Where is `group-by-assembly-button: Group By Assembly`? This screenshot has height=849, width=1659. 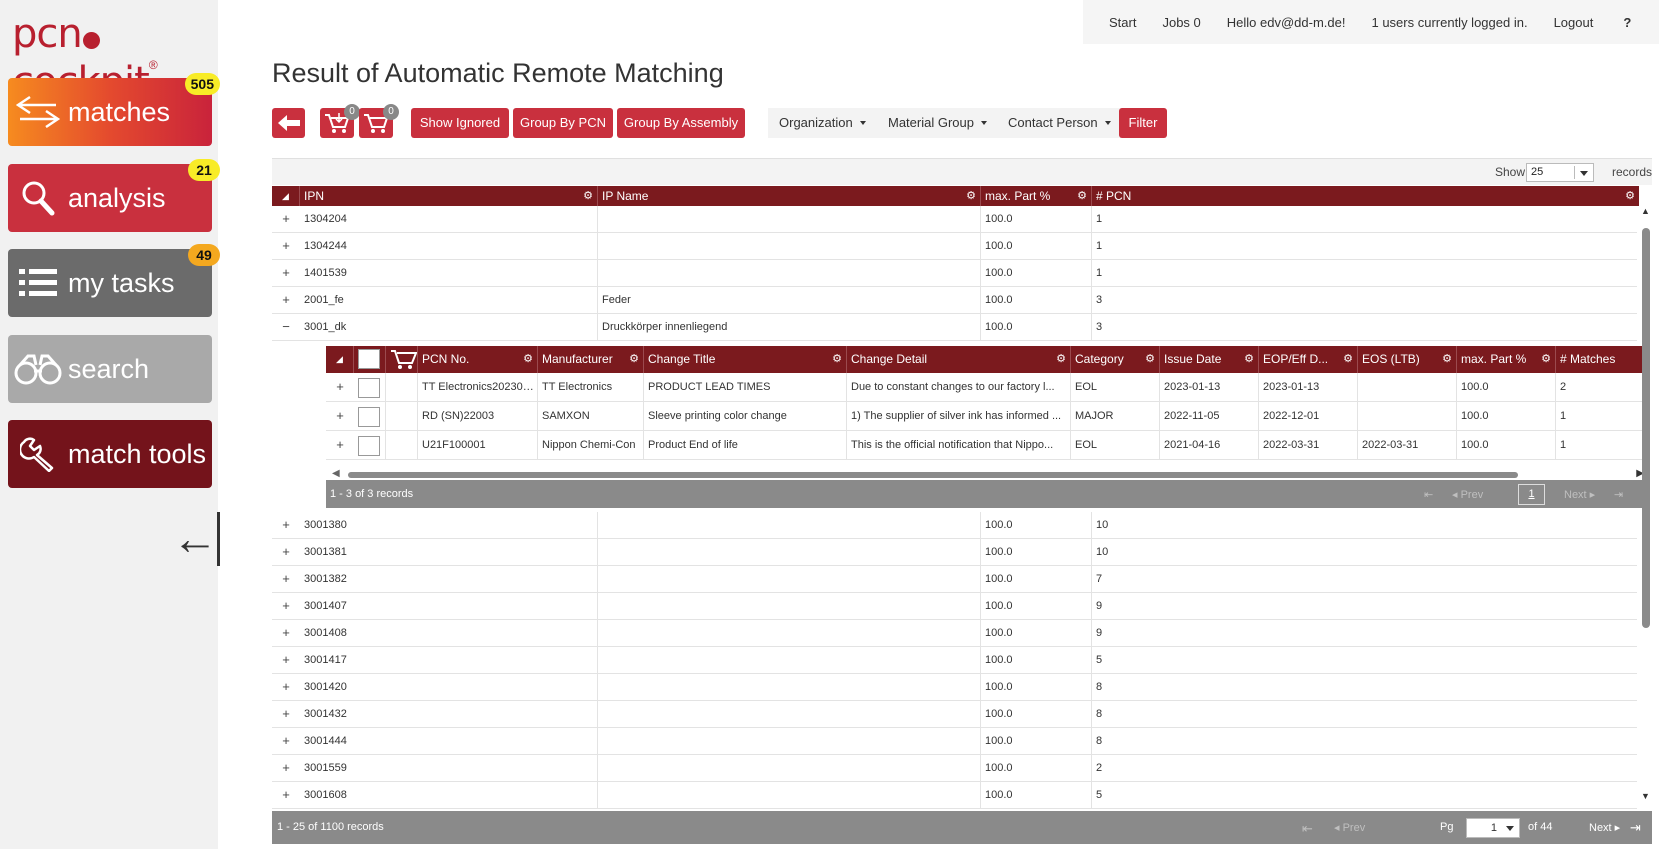 group-by-assembly-button: Group By Assembly is located at coordinates (681, 123).